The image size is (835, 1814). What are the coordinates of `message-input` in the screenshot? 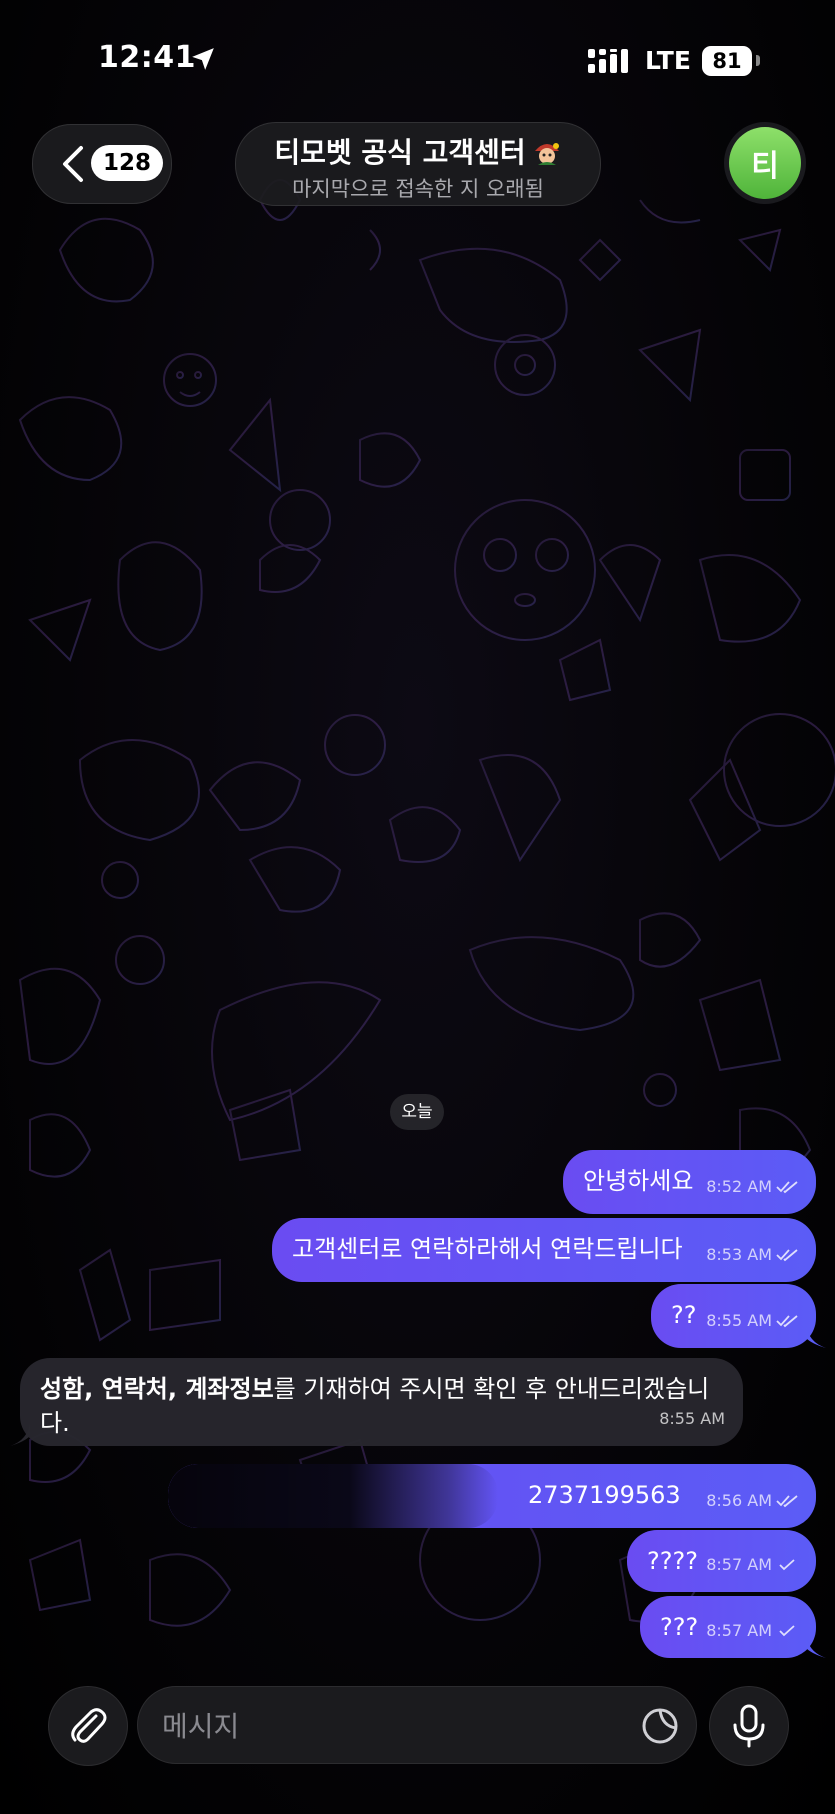 It's located at (392, 1726).